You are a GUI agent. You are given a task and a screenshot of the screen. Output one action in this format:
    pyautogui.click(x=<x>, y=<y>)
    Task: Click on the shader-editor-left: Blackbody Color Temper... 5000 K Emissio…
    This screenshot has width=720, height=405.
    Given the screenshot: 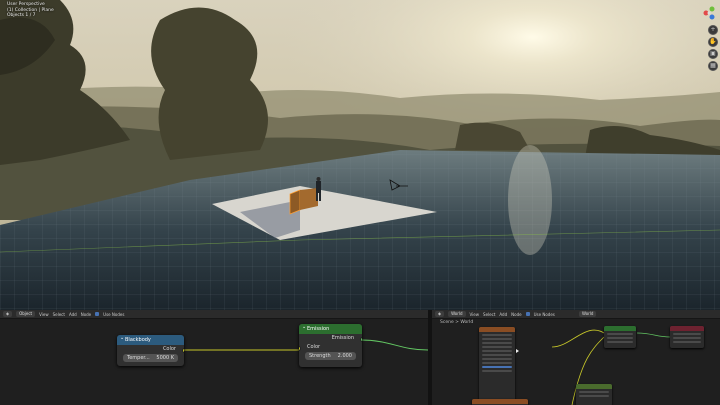 What is the action you would take?
    pyautogui.click(x=214, y=362)
    